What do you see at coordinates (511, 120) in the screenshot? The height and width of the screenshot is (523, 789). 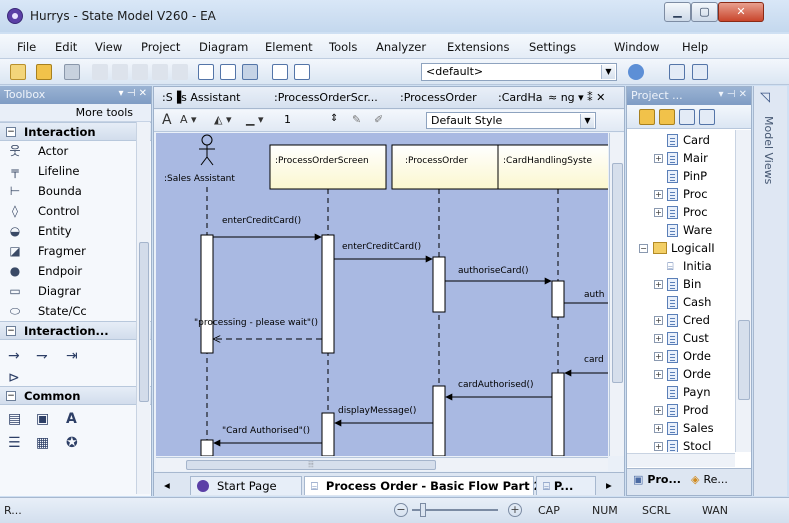 I see `style-select: Default Style ▼` at bounding box center [511, 120].